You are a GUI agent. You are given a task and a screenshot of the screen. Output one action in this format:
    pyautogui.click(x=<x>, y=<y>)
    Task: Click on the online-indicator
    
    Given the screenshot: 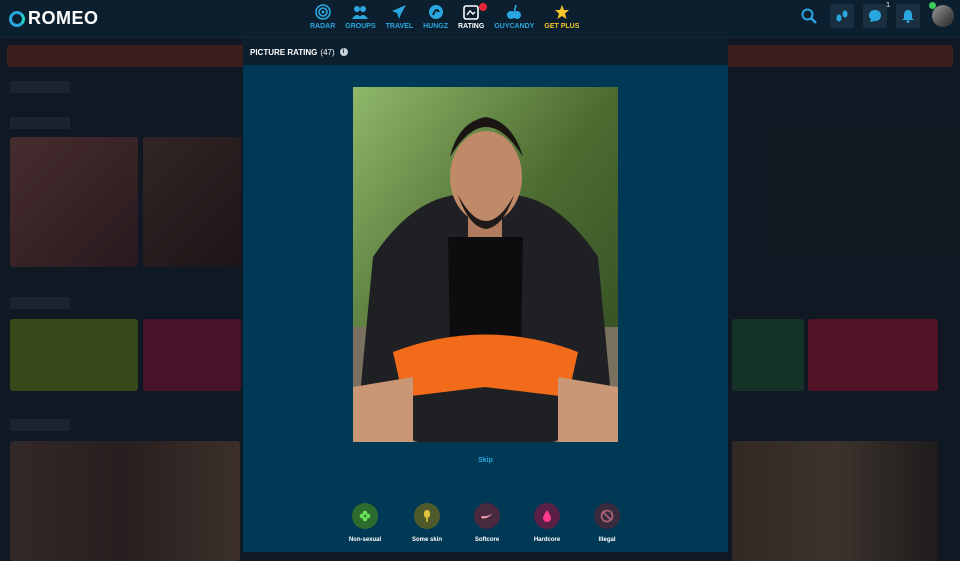 What is the action you would take?
    pyautogui.click(x=932, y=5)
    